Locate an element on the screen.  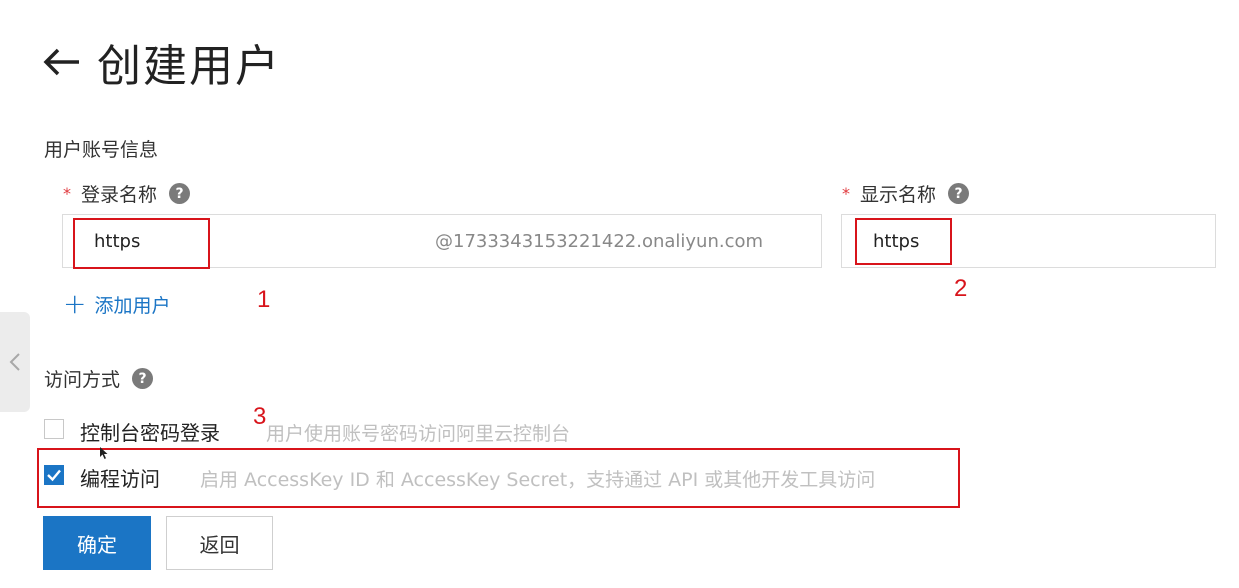
checkmark-icon is located at coordinates (54, 475).